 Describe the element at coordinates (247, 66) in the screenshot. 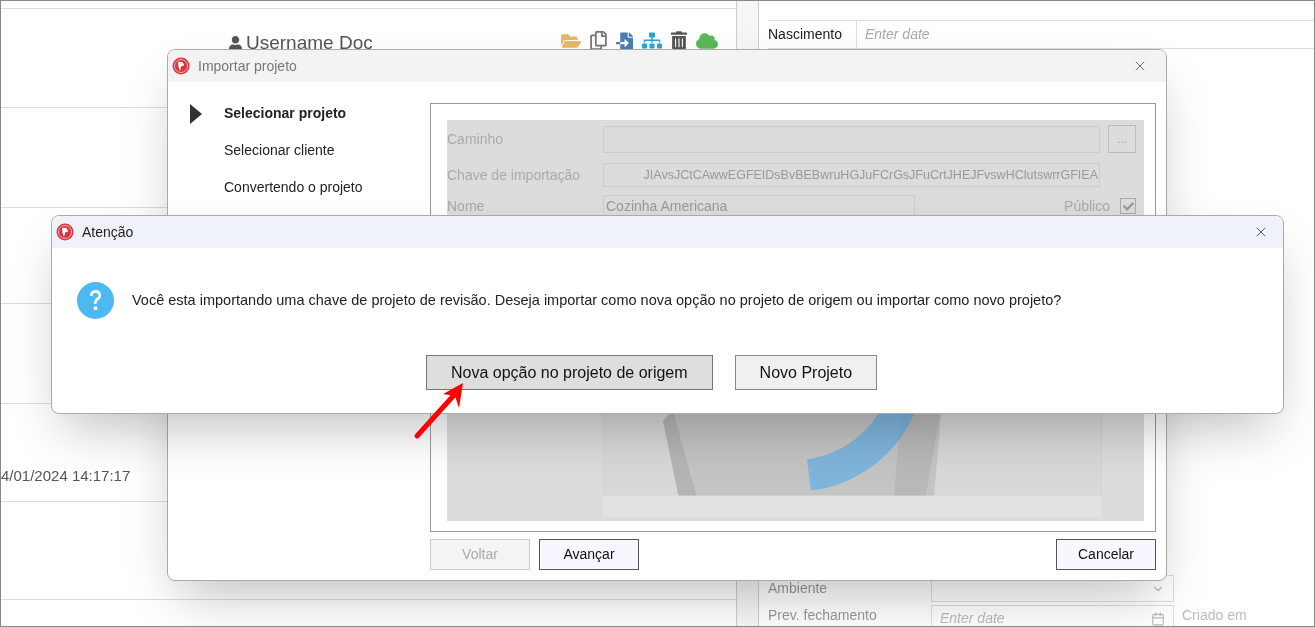

I see `dialog-title: Importar projeto` at that location.